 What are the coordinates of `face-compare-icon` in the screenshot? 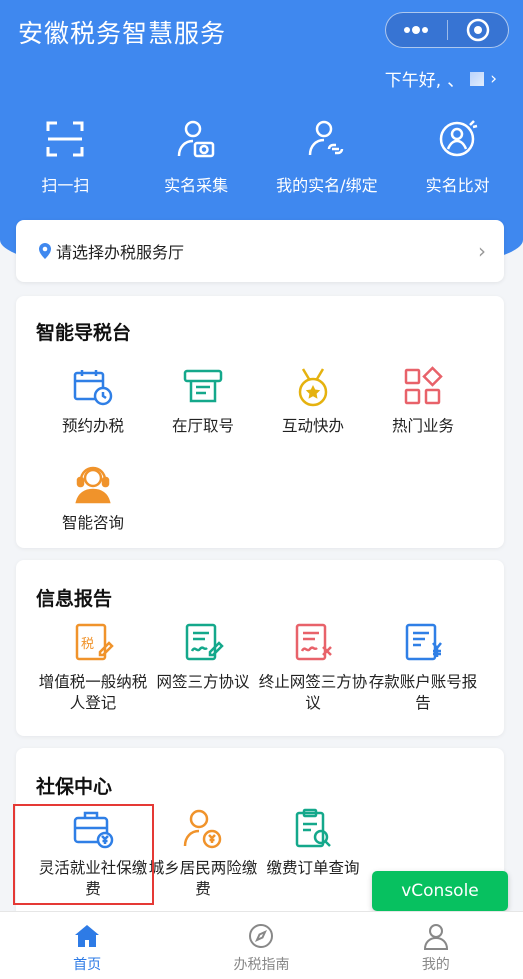 It's located at (458, 138).